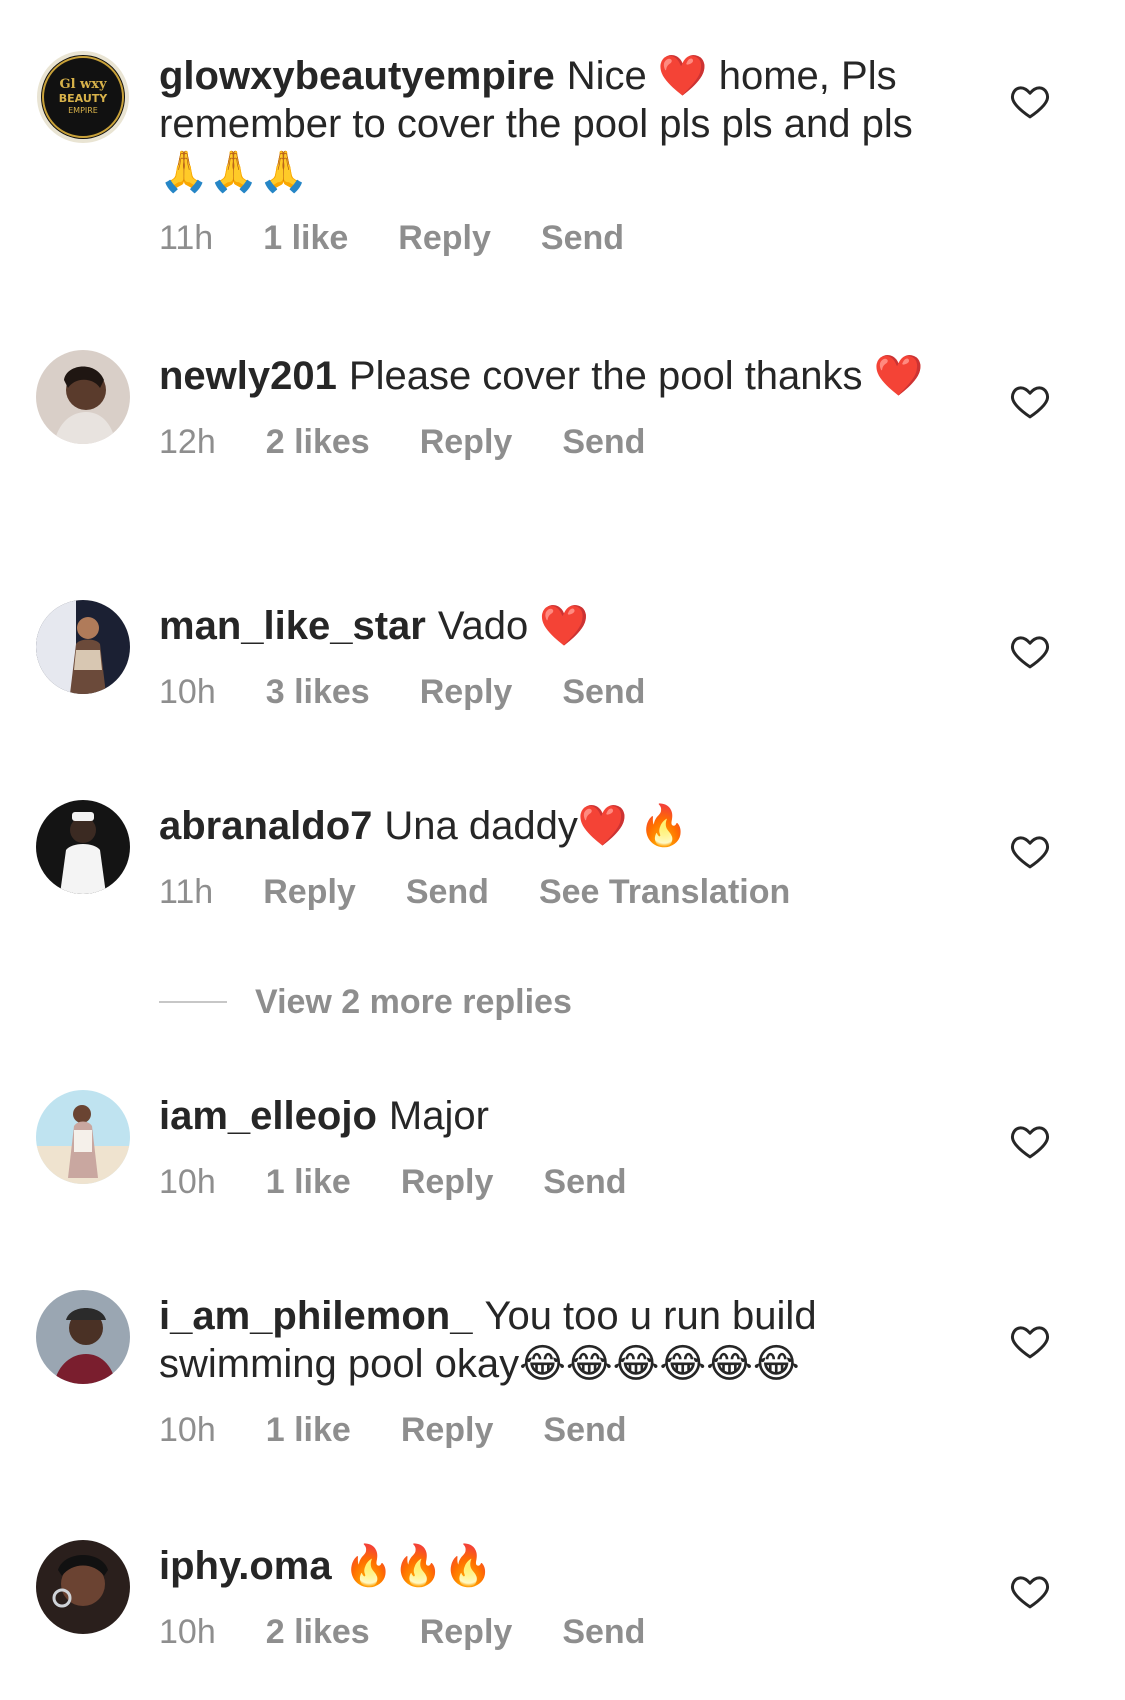 The width and height of the screenshot is (1125, 1700). I want to click on comment-username: abranaldo7, so click(265, 826).